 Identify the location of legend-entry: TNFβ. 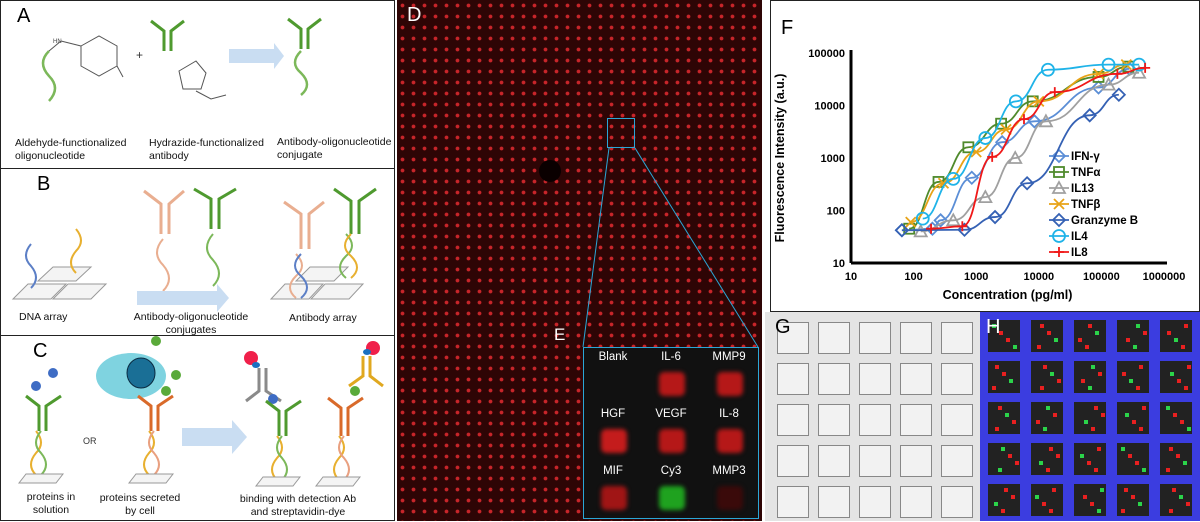
(1074, 204).